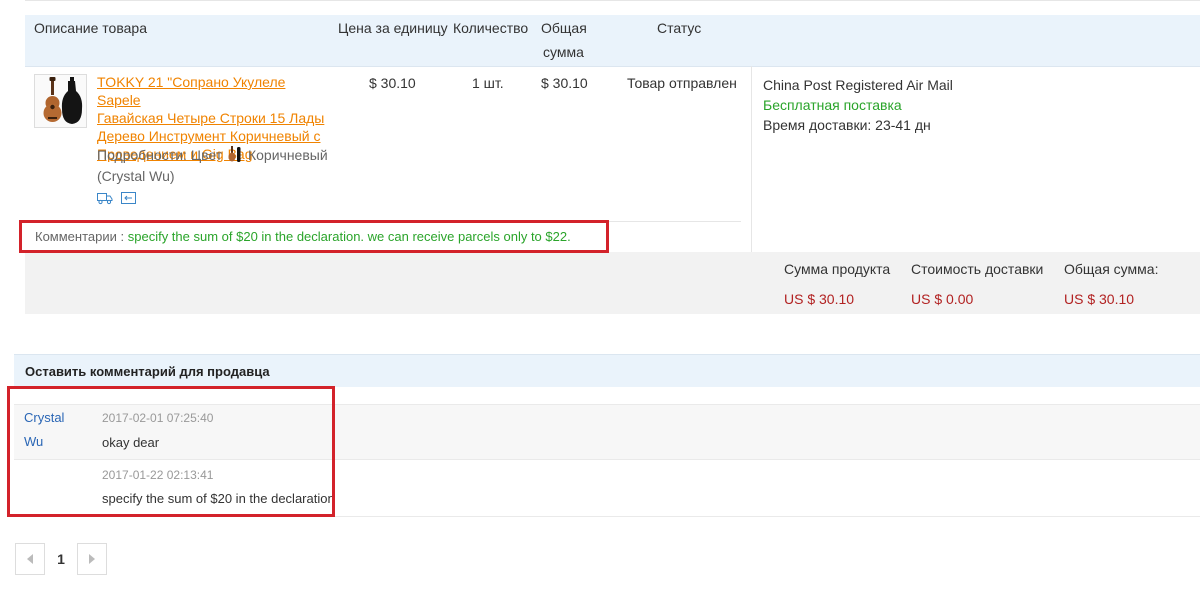 This screenshot has width=1200, height=591. Describe the element at coordinates (90, 28) in the screenshot. I see `header-description: Описание товара` at that location.